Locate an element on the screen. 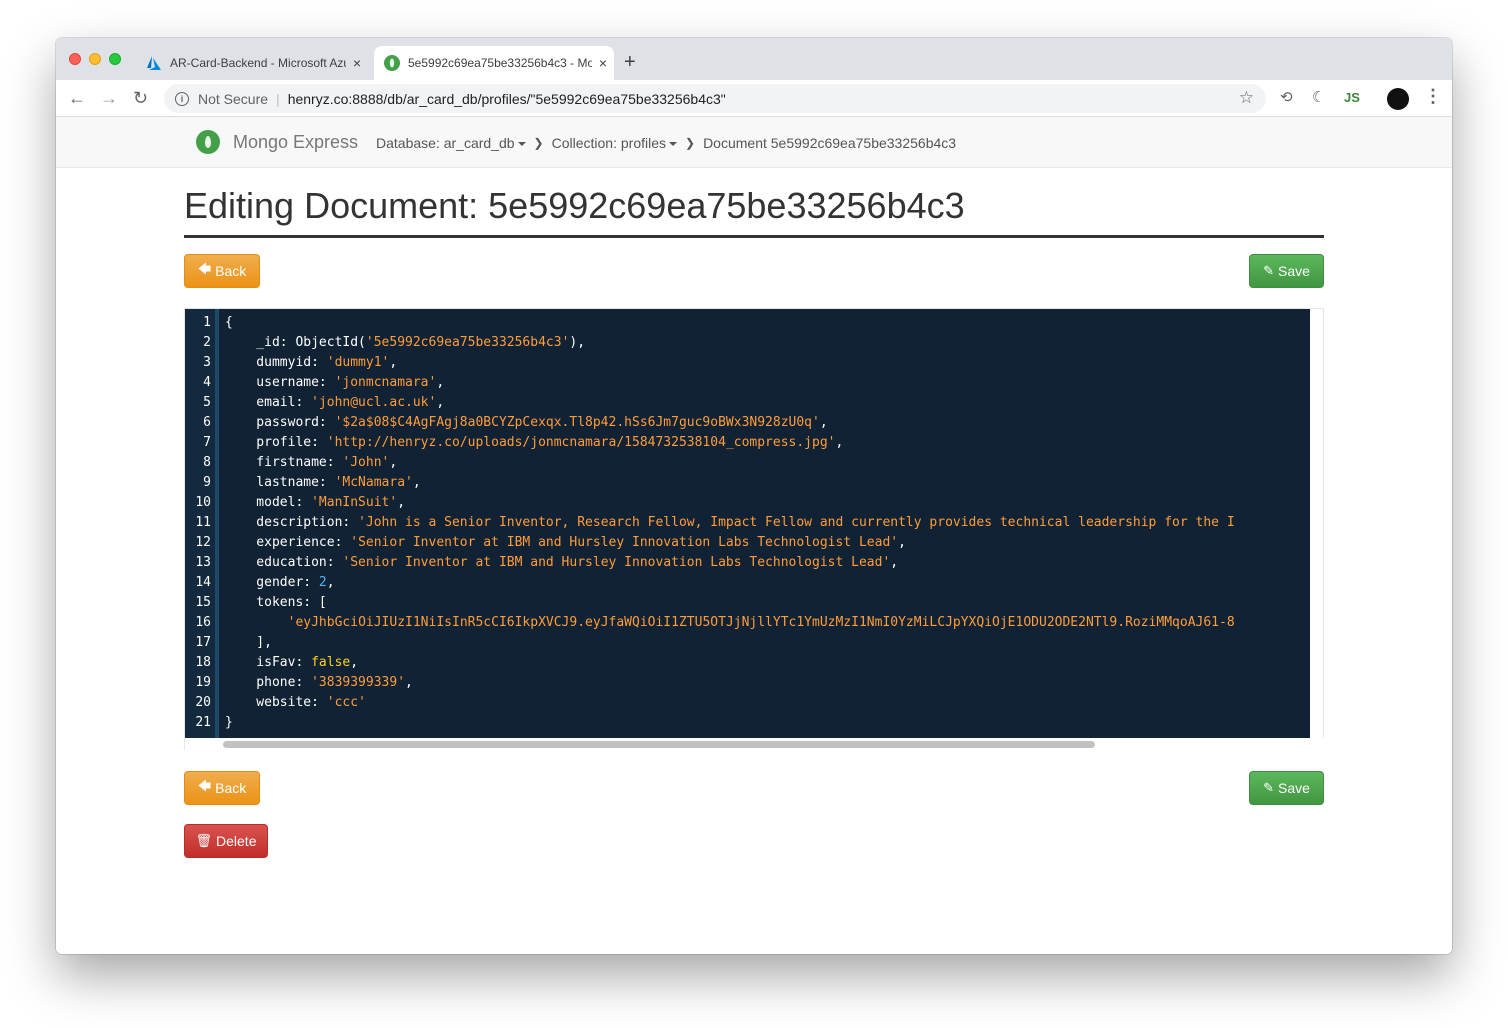  code-line: 18 isFav: false, is located at coordinates (277, 662).